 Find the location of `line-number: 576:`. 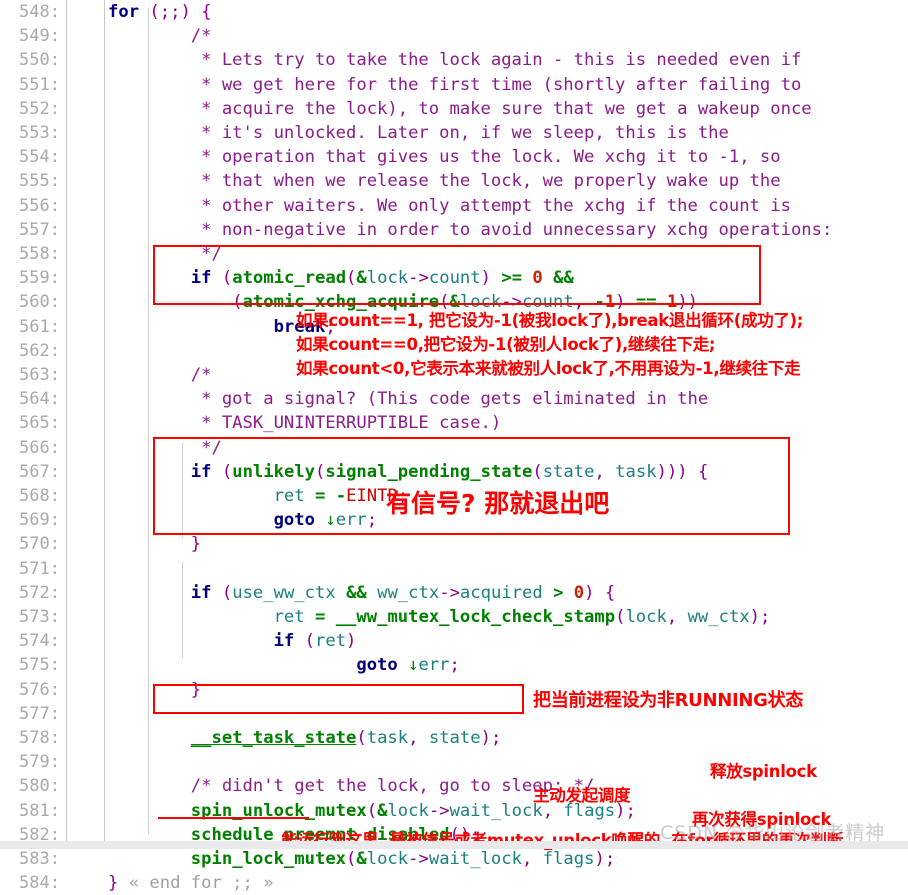

line-number: 576: is located at coordinates (39, 689).